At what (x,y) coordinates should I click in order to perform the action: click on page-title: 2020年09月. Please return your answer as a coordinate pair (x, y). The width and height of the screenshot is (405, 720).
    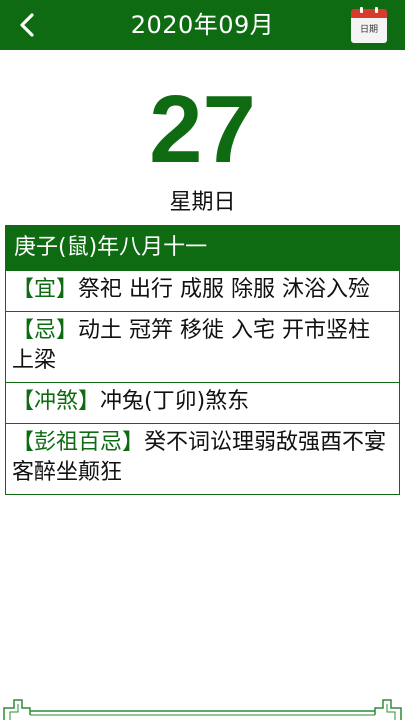
    Looking at the image, I should click on (202, 25).